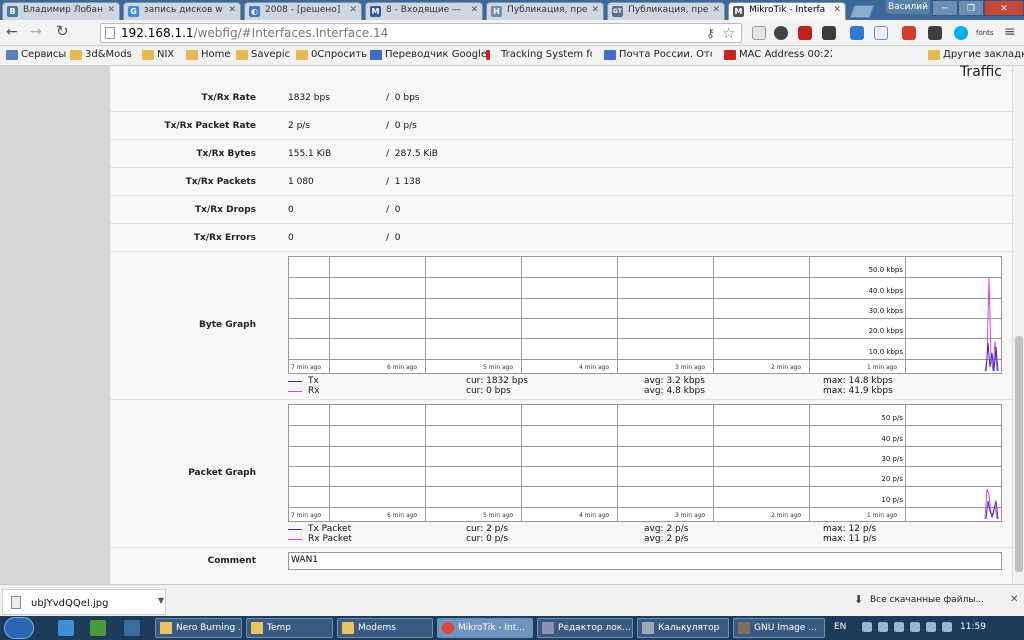  What do you see at coordinates (983, 54) in the screenshot?
I see `bookmark-label: Другие закладки` at bounding box center [983, 54].